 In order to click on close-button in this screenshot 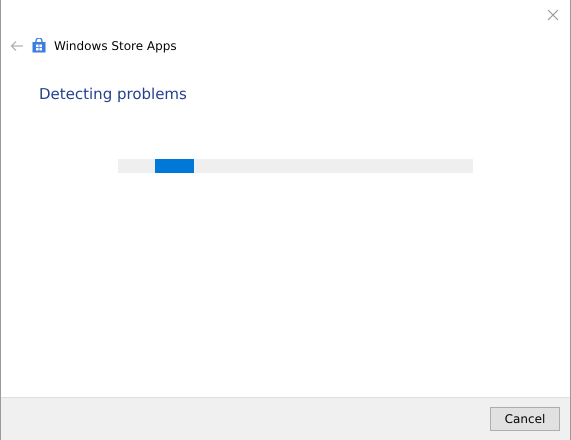, I will do `click(553, 15)`.